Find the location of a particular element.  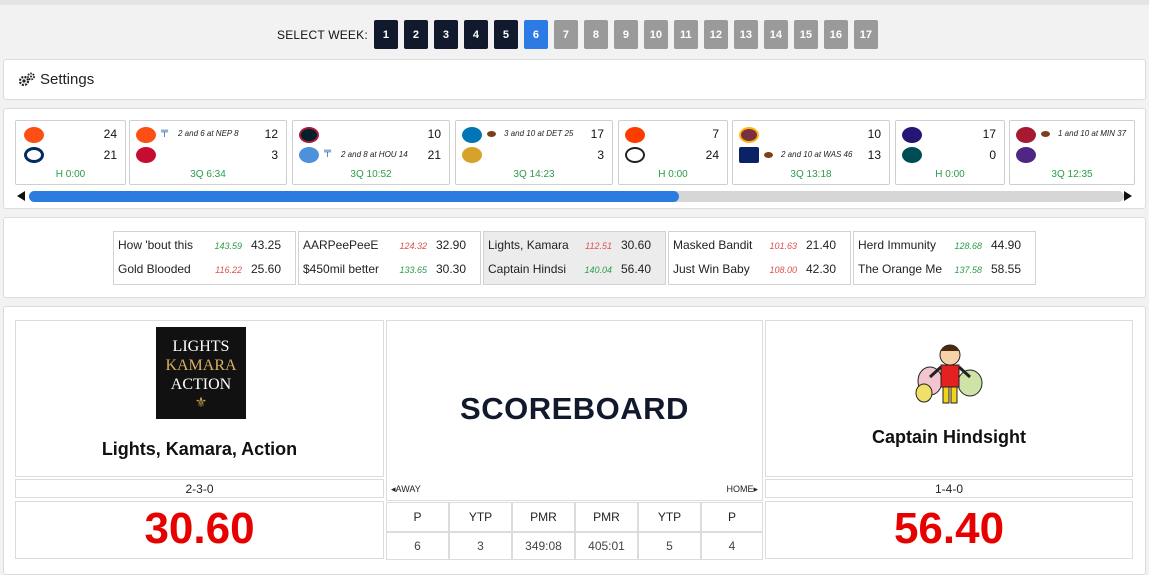

logo-line: LIGHTS is located at coordinates (201, 346).